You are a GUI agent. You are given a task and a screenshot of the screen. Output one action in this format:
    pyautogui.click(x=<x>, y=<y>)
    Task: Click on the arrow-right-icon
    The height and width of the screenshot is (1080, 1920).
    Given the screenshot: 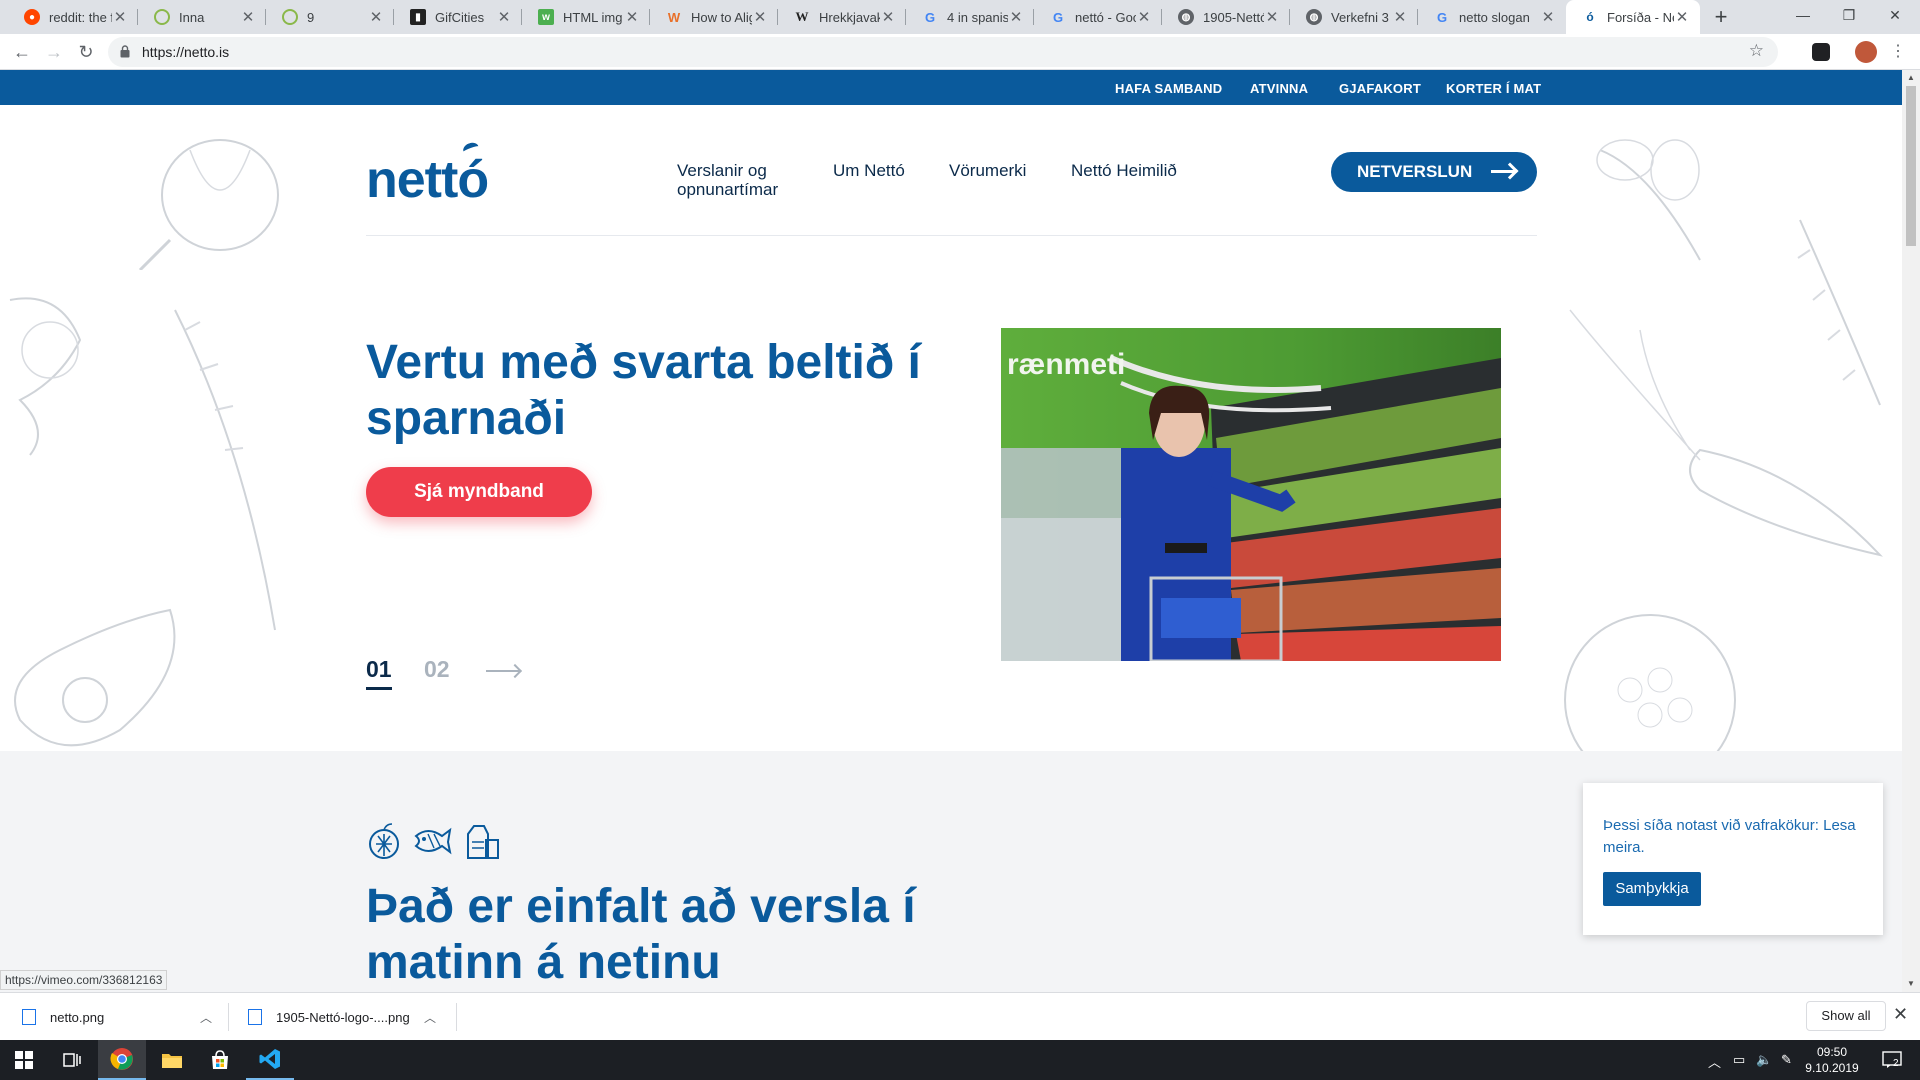 What is the action you would take?
    pyautogui.click(x=1503, y=171)
    